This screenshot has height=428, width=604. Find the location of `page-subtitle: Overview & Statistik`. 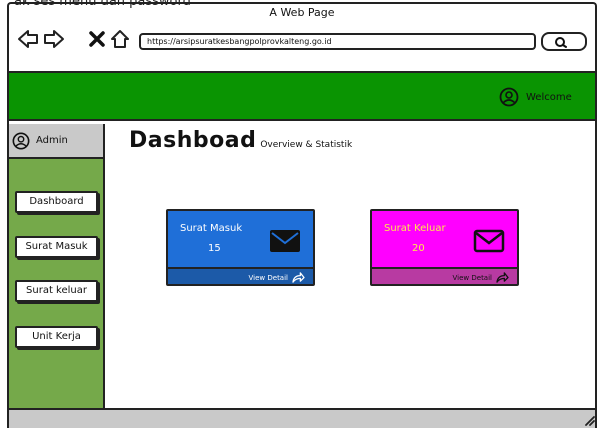

page-subtitle: Overview & Statistik is located at coordinates (306, 145).